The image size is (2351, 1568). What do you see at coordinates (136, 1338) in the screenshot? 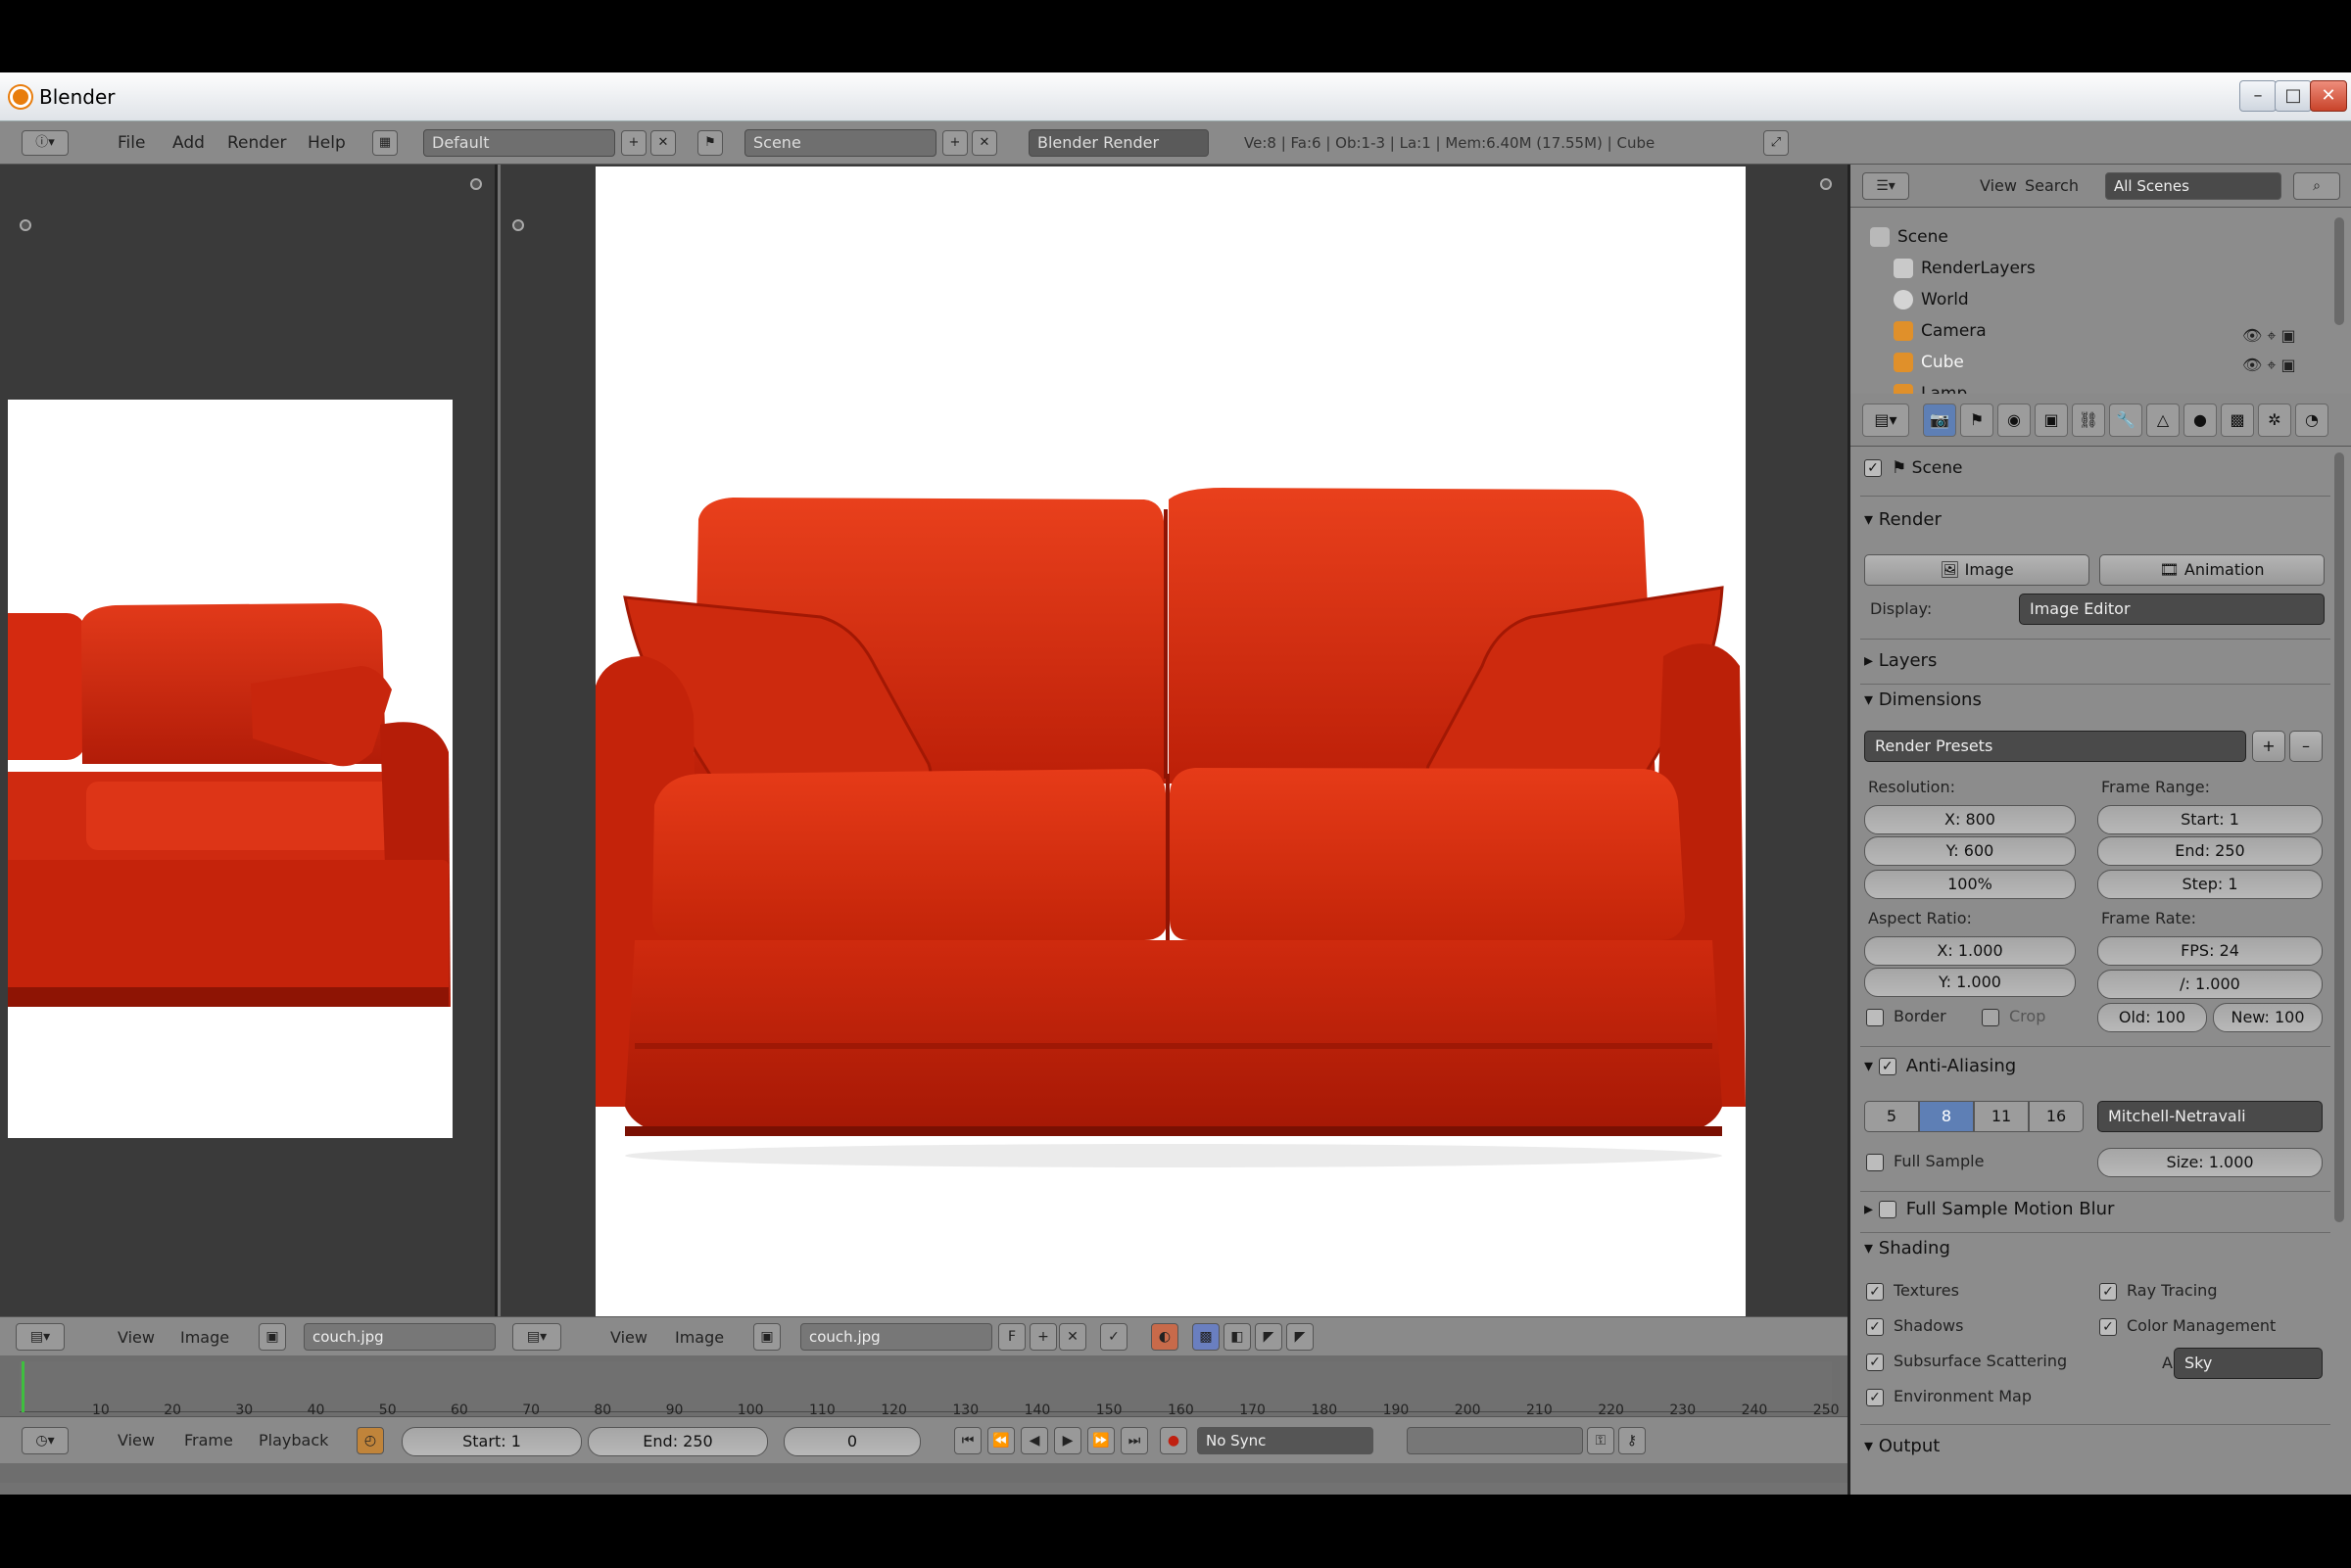
I see `left-menu-view: View` at bounding box center [136, 1338].